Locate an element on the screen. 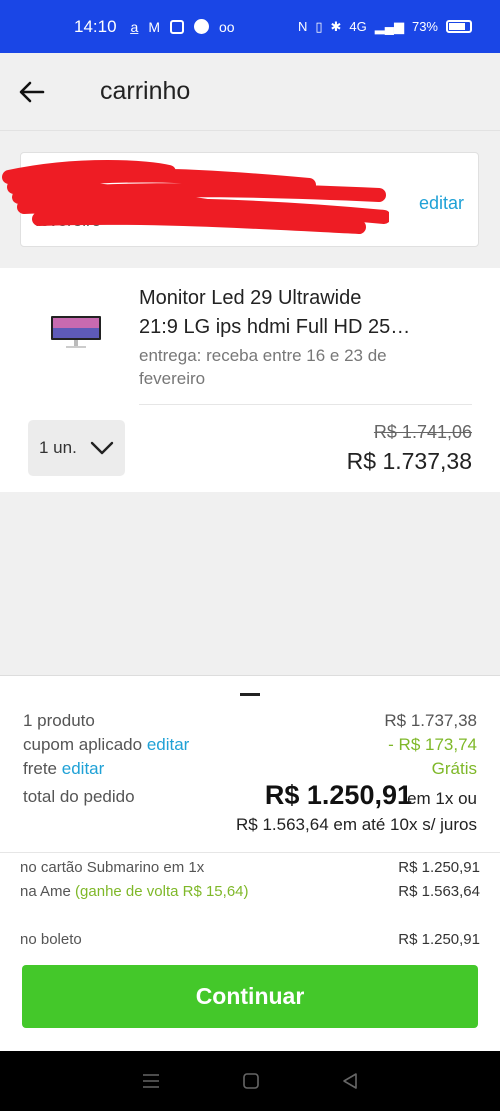  edit-address-link: editar is located at coordinates (441, 203).